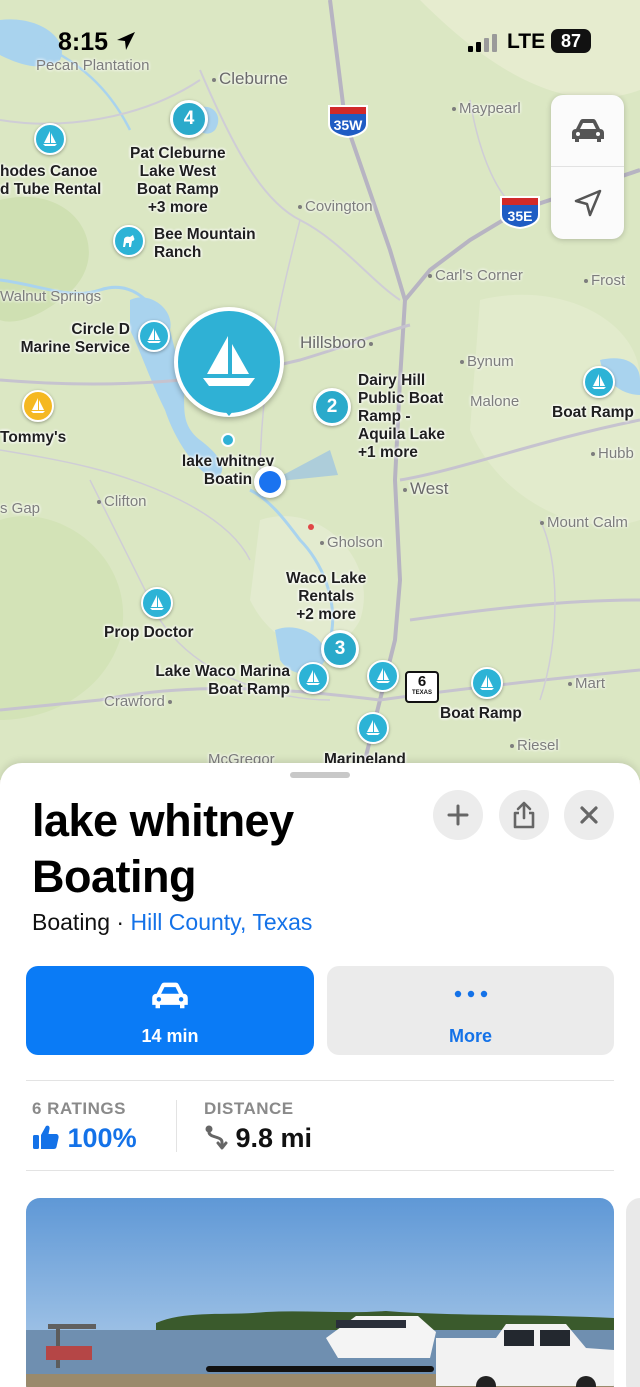 The height and width of the screenshot is (1387, 640). Describe the element at coordinates (163, 848) in the screenshot. I see `place-title: lake whitney Boating` at that location.